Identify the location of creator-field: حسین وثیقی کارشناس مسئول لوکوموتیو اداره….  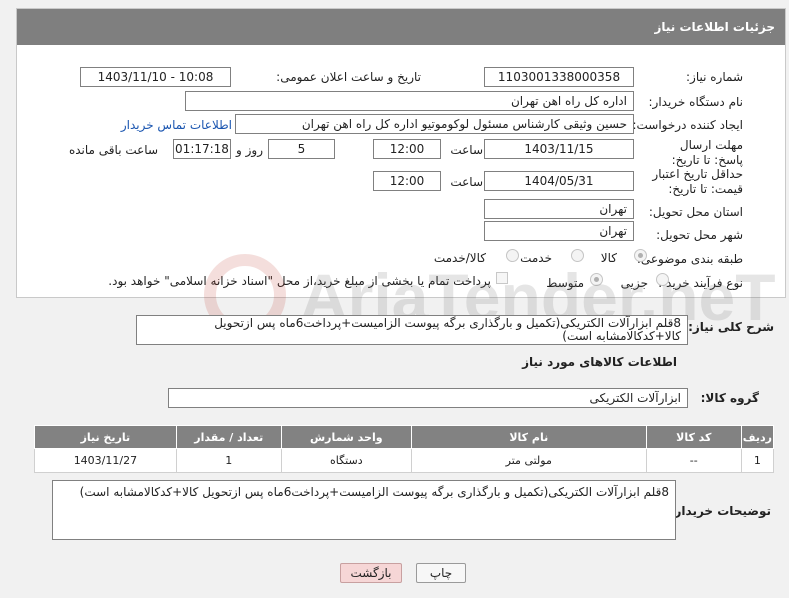
(434, 124).